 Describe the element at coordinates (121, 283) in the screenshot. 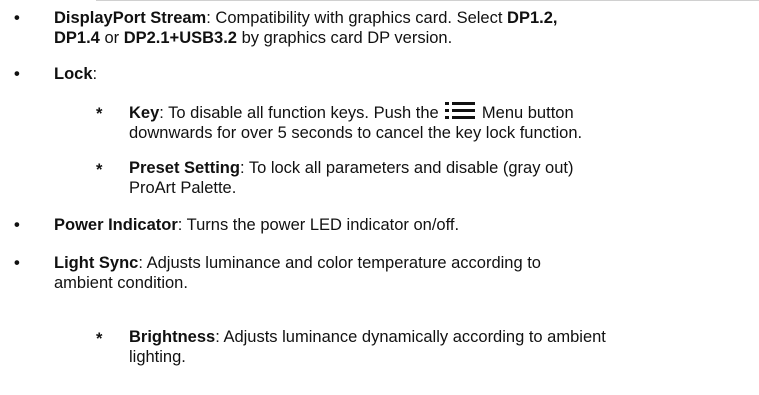

I see `item-desc-line2: ambient condition.` at that location.